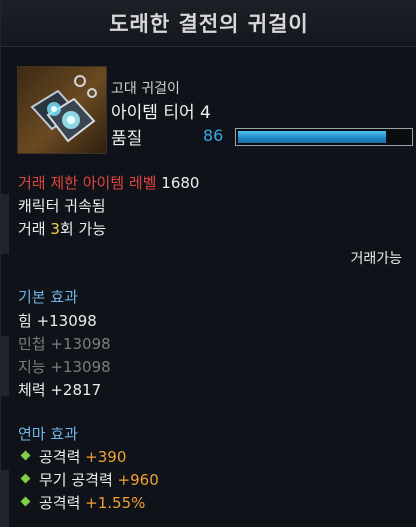  Describe the element at coordinates (78, 480) in the screenshot. I see `refine-effect-label: 무기 공격력` at that location.